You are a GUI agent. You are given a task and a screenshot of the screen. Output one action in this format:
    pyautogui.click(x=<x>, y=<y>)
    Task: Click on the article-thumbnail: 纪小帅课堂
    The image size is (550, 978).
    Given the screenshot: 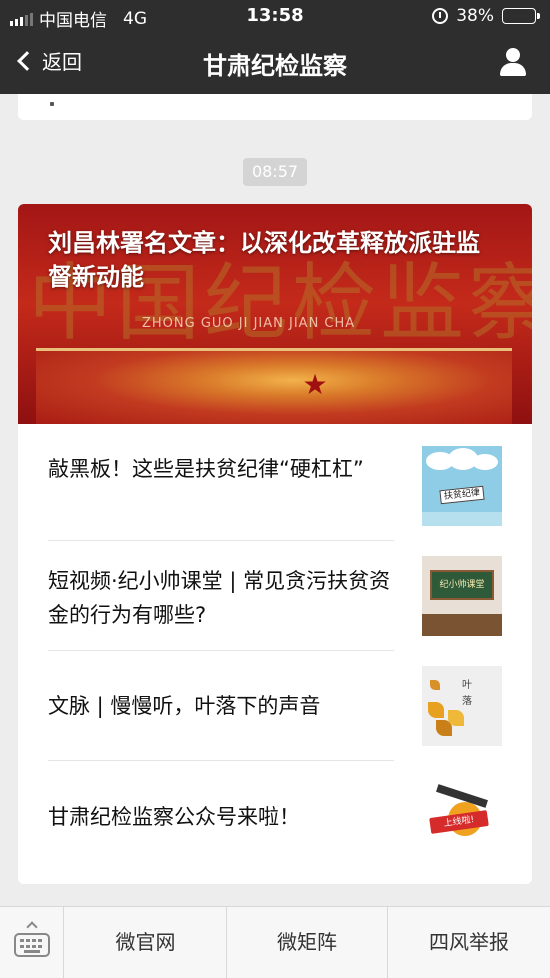 What is the action you would take?
    pyautogui.click(x=462, y=596)
    